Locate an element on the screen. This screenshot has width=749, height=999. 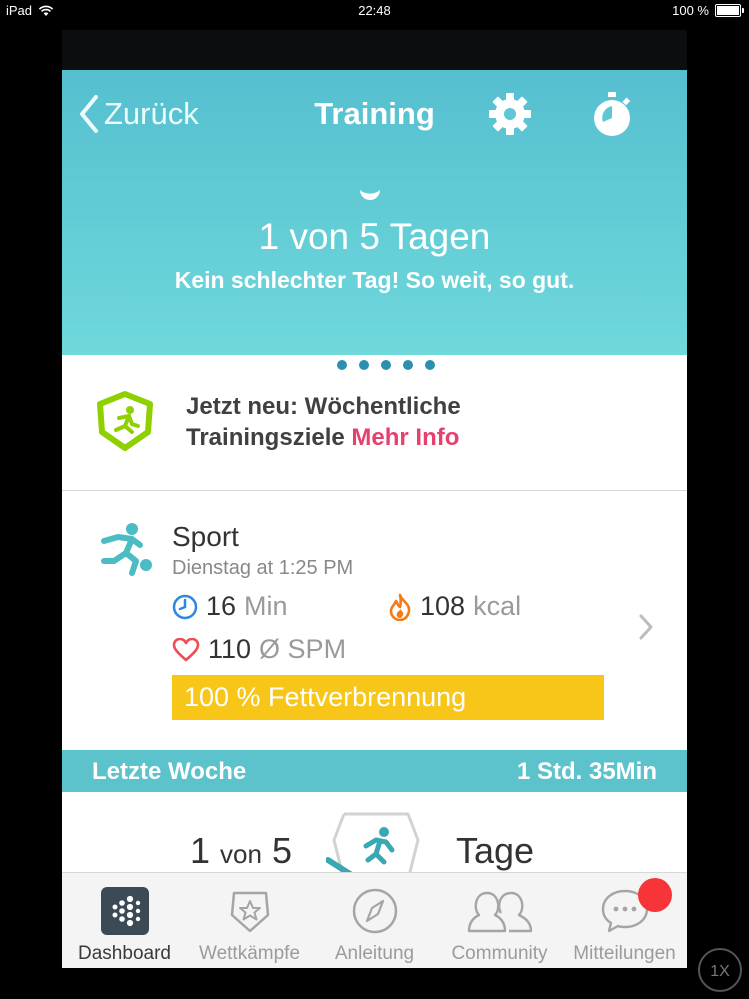
status-time: 22:48 is located at coordinates (374, 10).